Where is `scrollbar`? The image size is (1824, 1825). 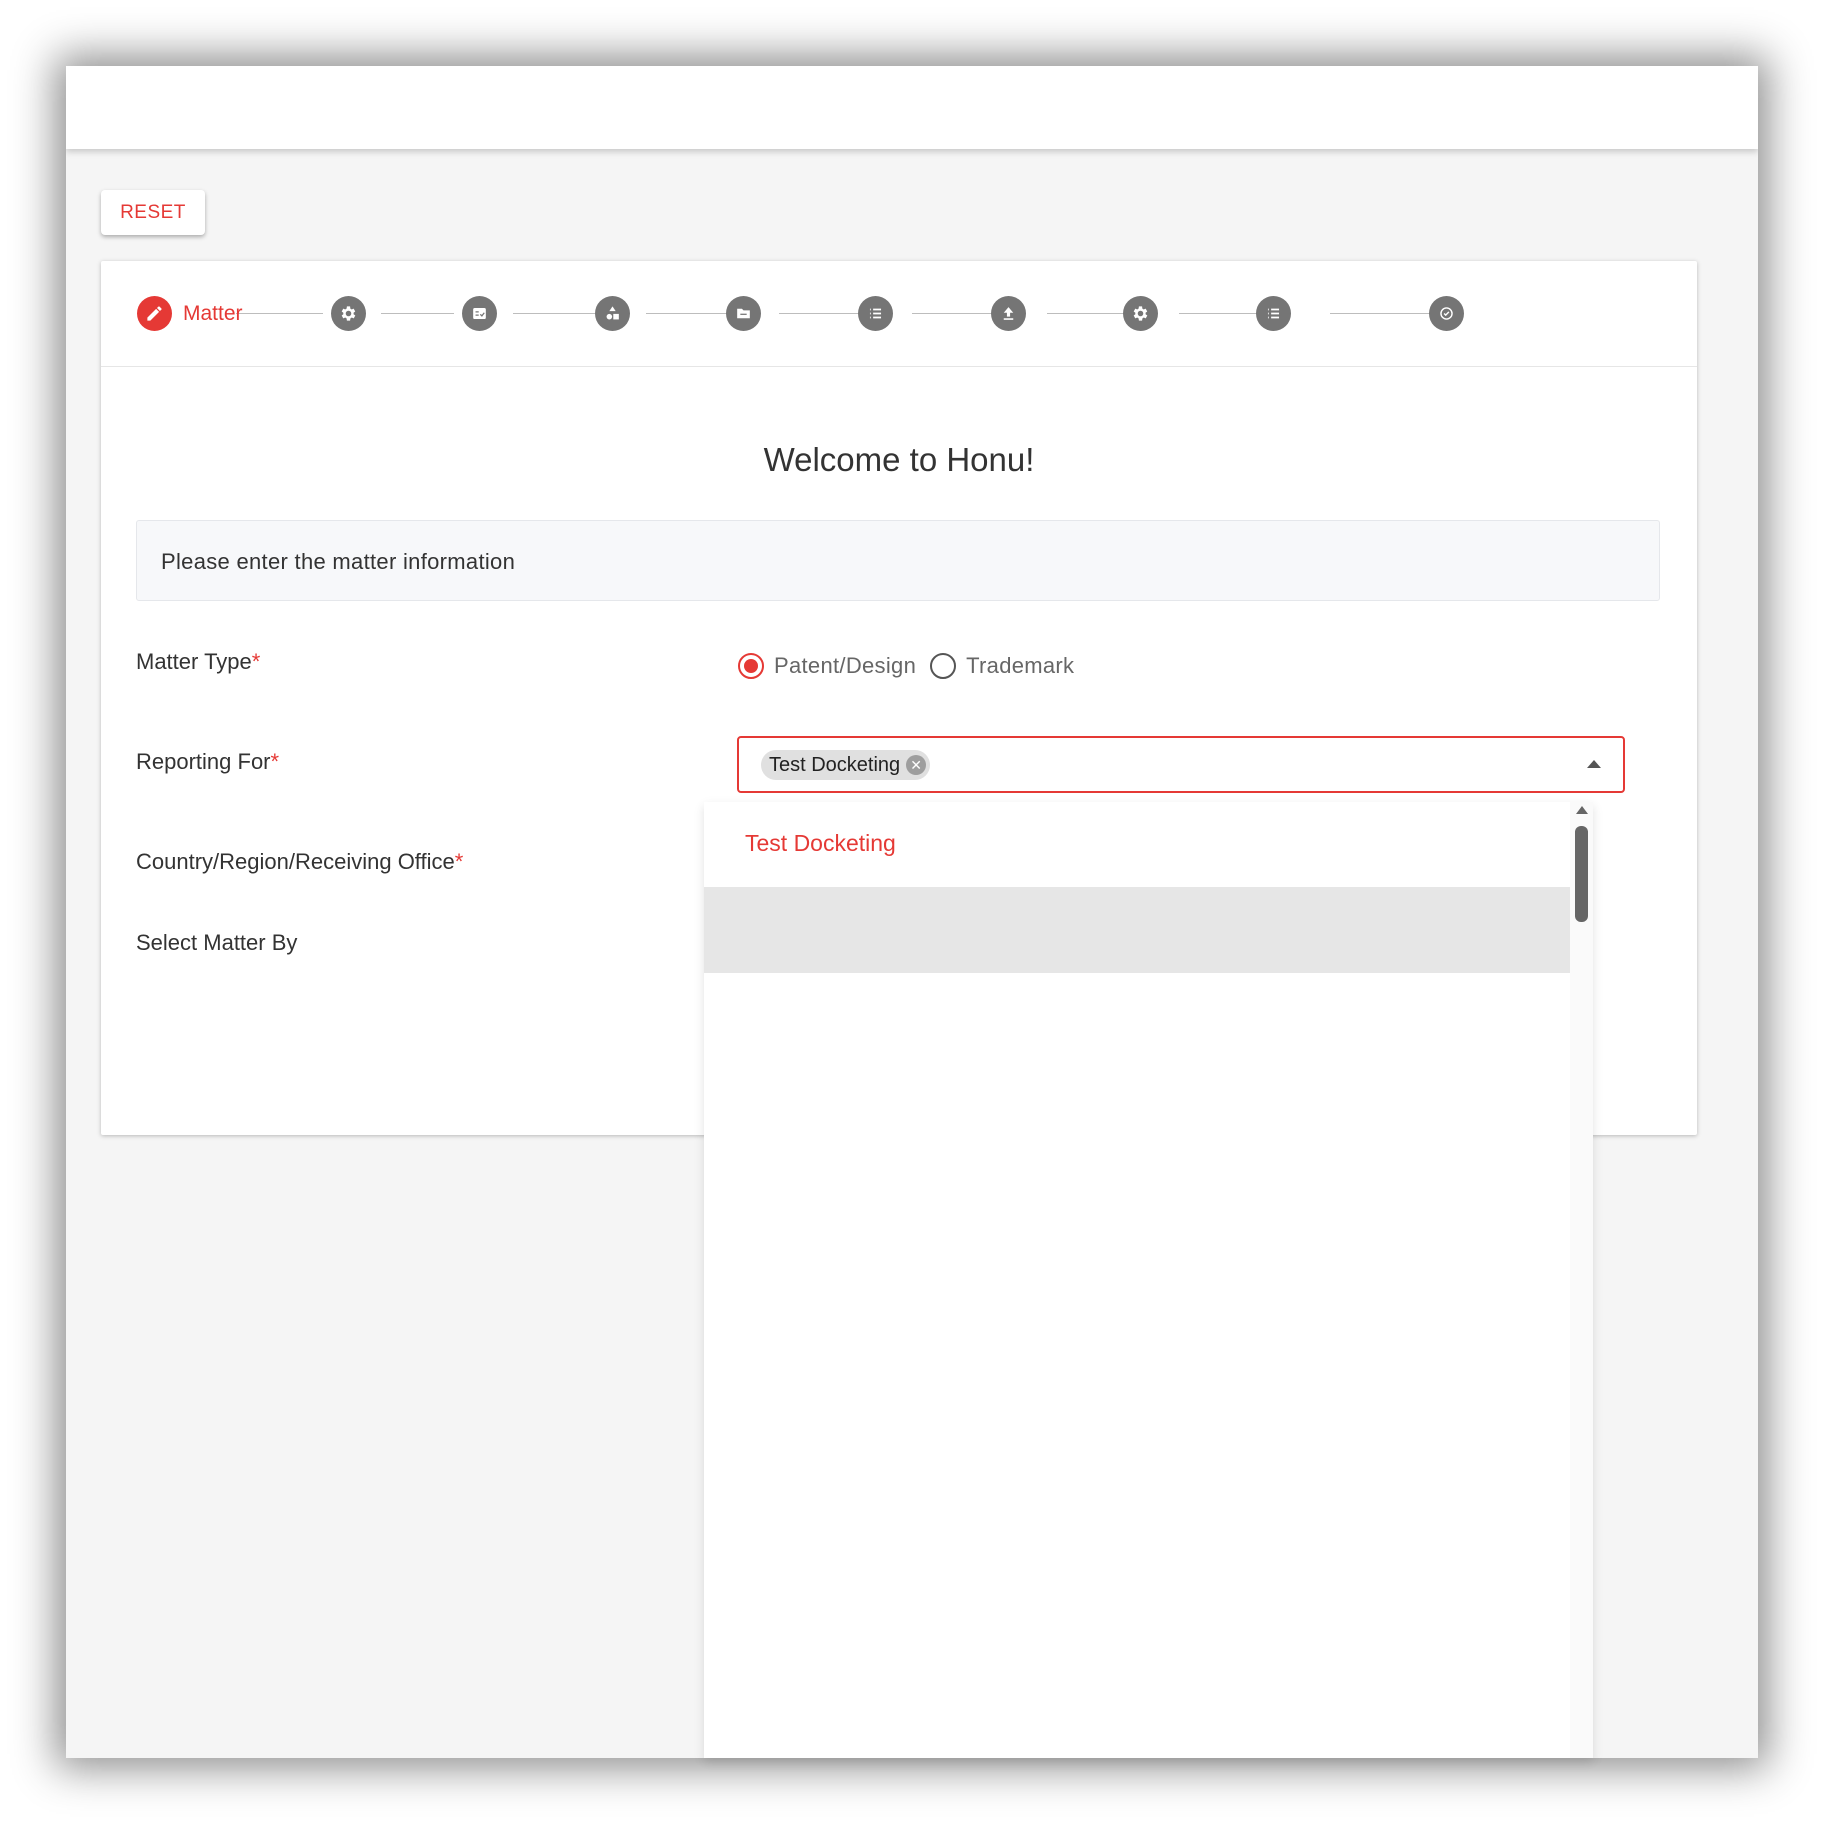 scrollbar is located at coordinates (1581, 1280).